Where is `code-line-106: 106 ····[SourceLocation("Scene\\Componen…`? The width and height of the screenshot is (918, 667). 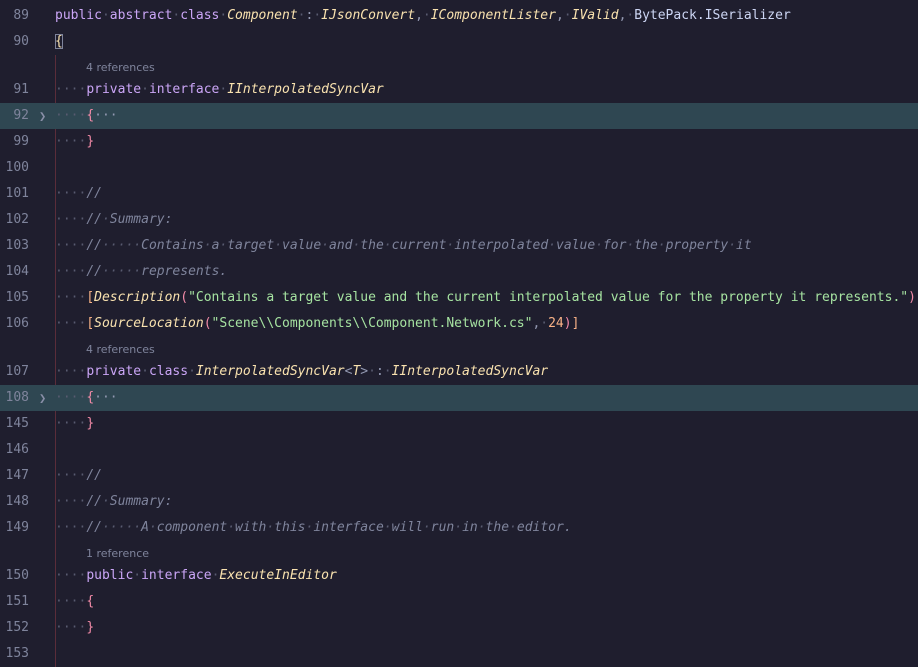
code-line-106: 106 ····[SourceLocation("Scene\\Componen… is located at coordinates (459, 324).